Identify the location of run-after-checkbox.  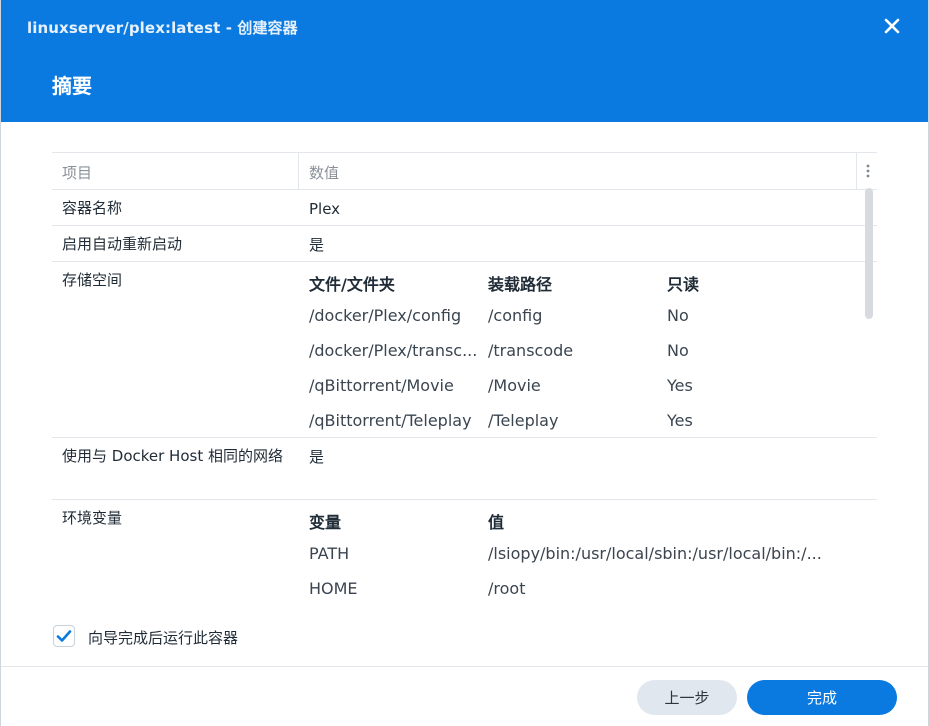
(64, 636).